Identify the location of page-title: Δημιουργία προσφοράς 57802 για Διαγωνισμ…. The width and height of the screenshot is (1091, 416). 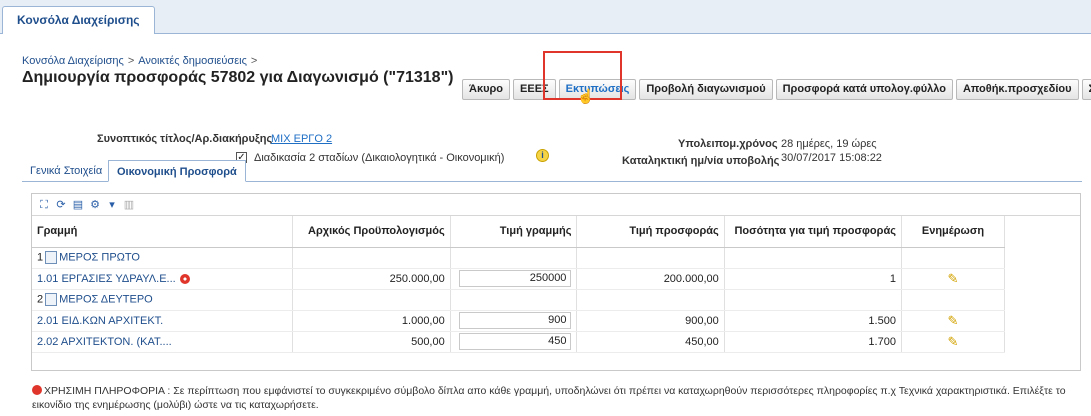
(238, 77).